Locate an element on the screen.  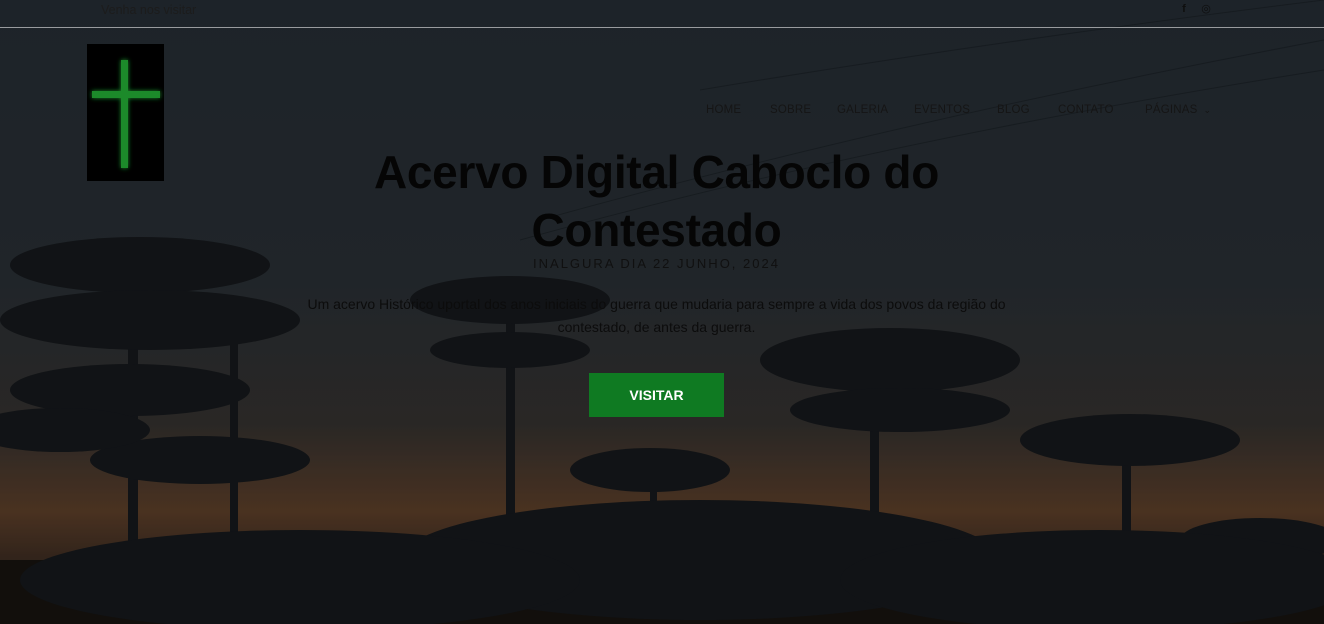
nav-eventos: EVENTOS is located at coordinates (942, 110).